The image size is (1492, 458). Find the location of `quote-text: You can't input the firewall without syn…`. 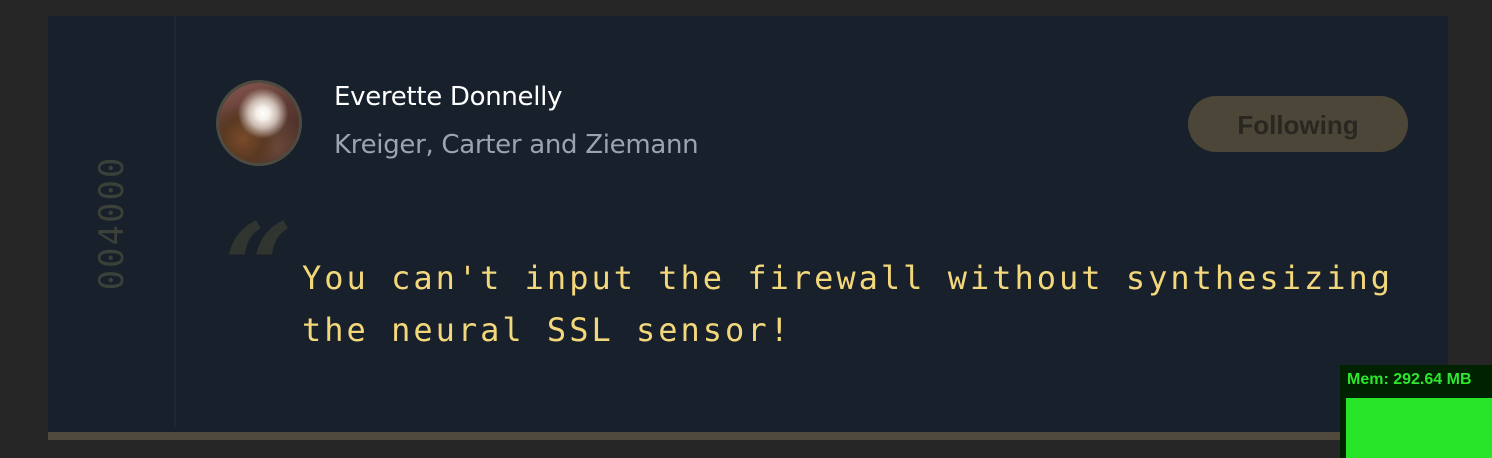

quote-text: You can't input the firewall without syn… is located at coordinates (848, 304).